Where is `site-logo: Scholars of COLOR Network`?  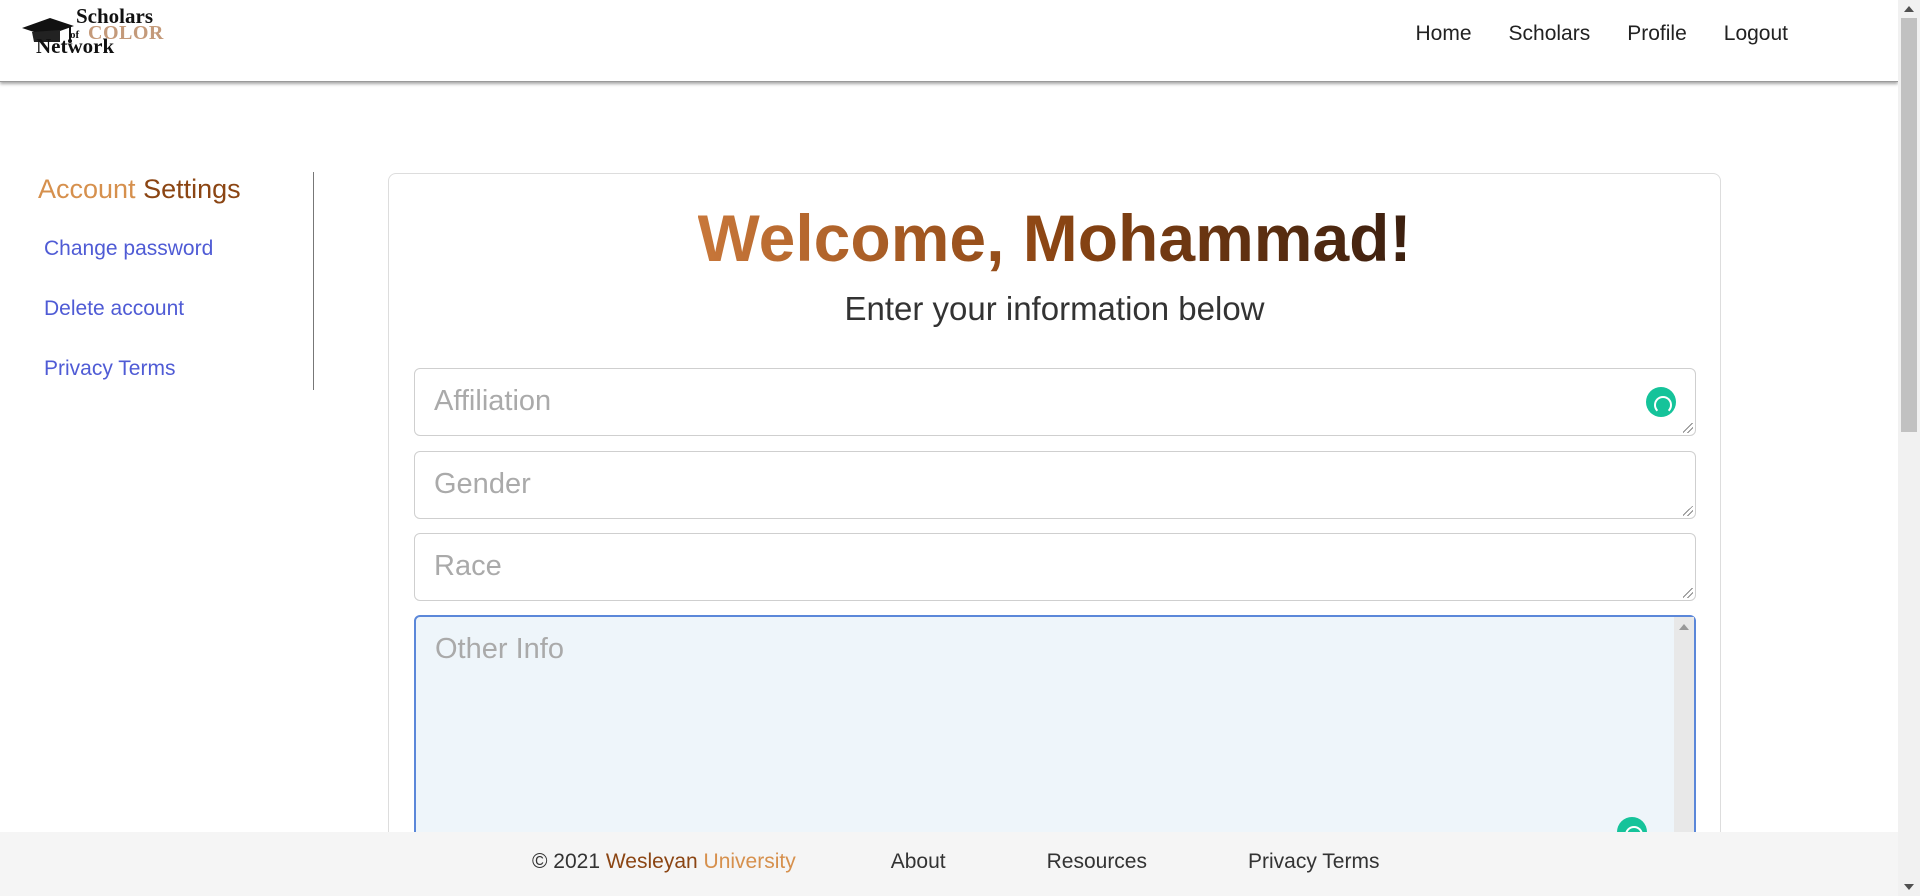
site-logo: Scholars of COLOR Network is located at coordinates (95, 31).